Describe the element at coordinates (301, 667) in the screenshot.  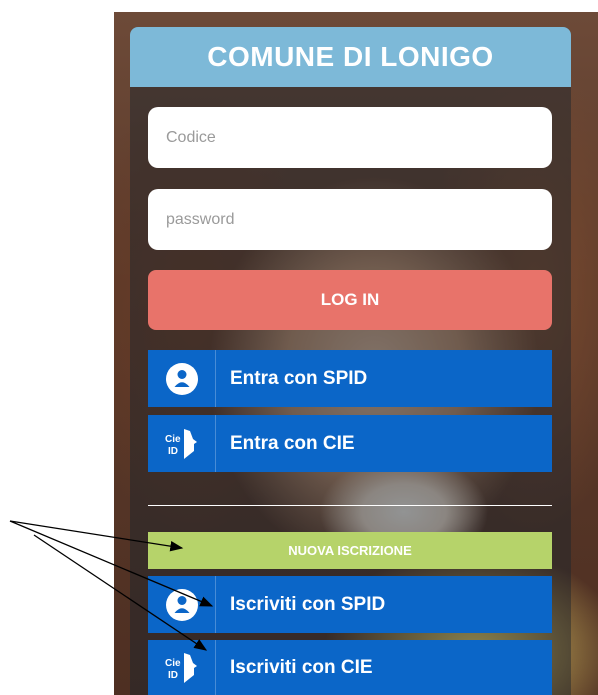
I see `cie-register-label: Iscriviti con CIE` at that location.